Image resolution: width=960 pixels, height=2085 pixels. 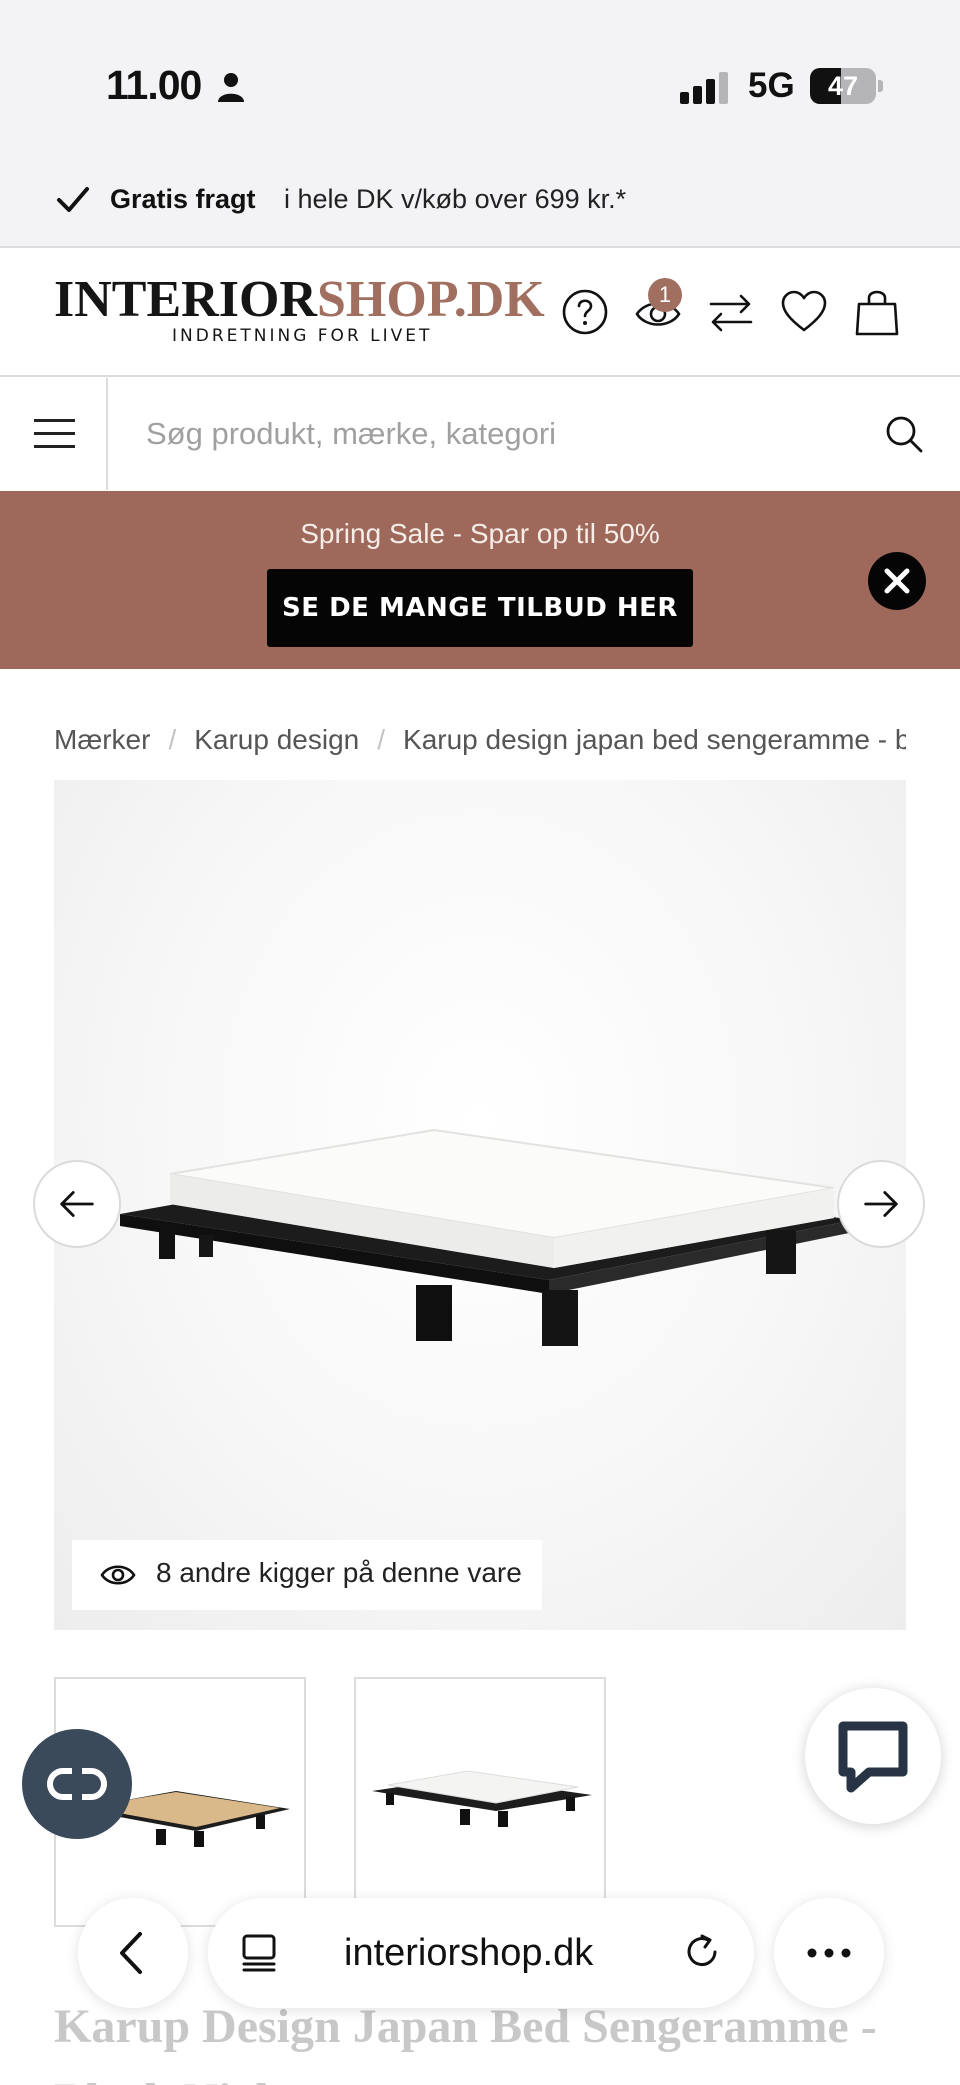 I want to click on search-icon, so click(x=904, y=434).